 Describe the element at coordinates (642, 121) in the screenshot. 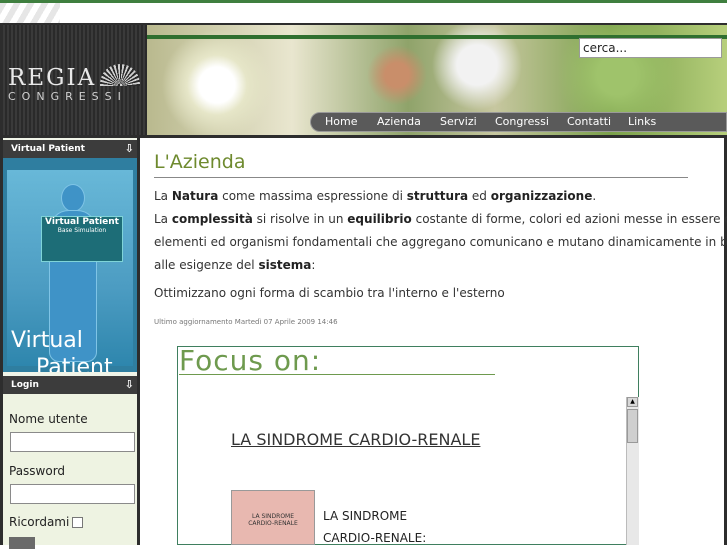

I see `nav-item-links: Links` at that location.